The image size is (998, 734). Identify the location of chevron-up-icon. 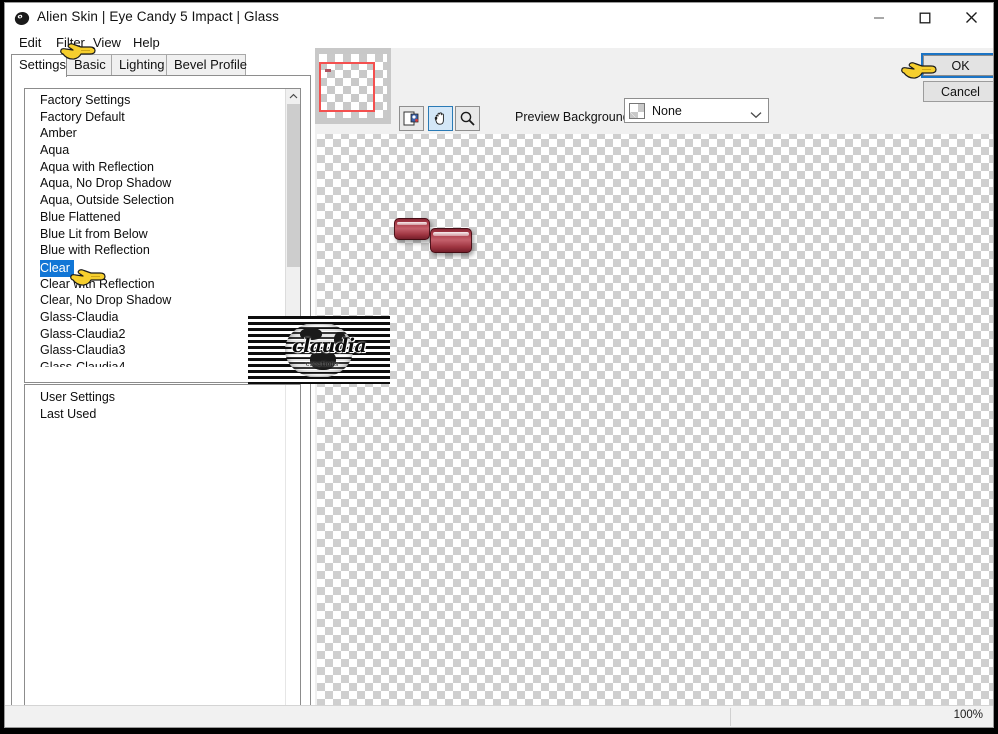
(293, 96).